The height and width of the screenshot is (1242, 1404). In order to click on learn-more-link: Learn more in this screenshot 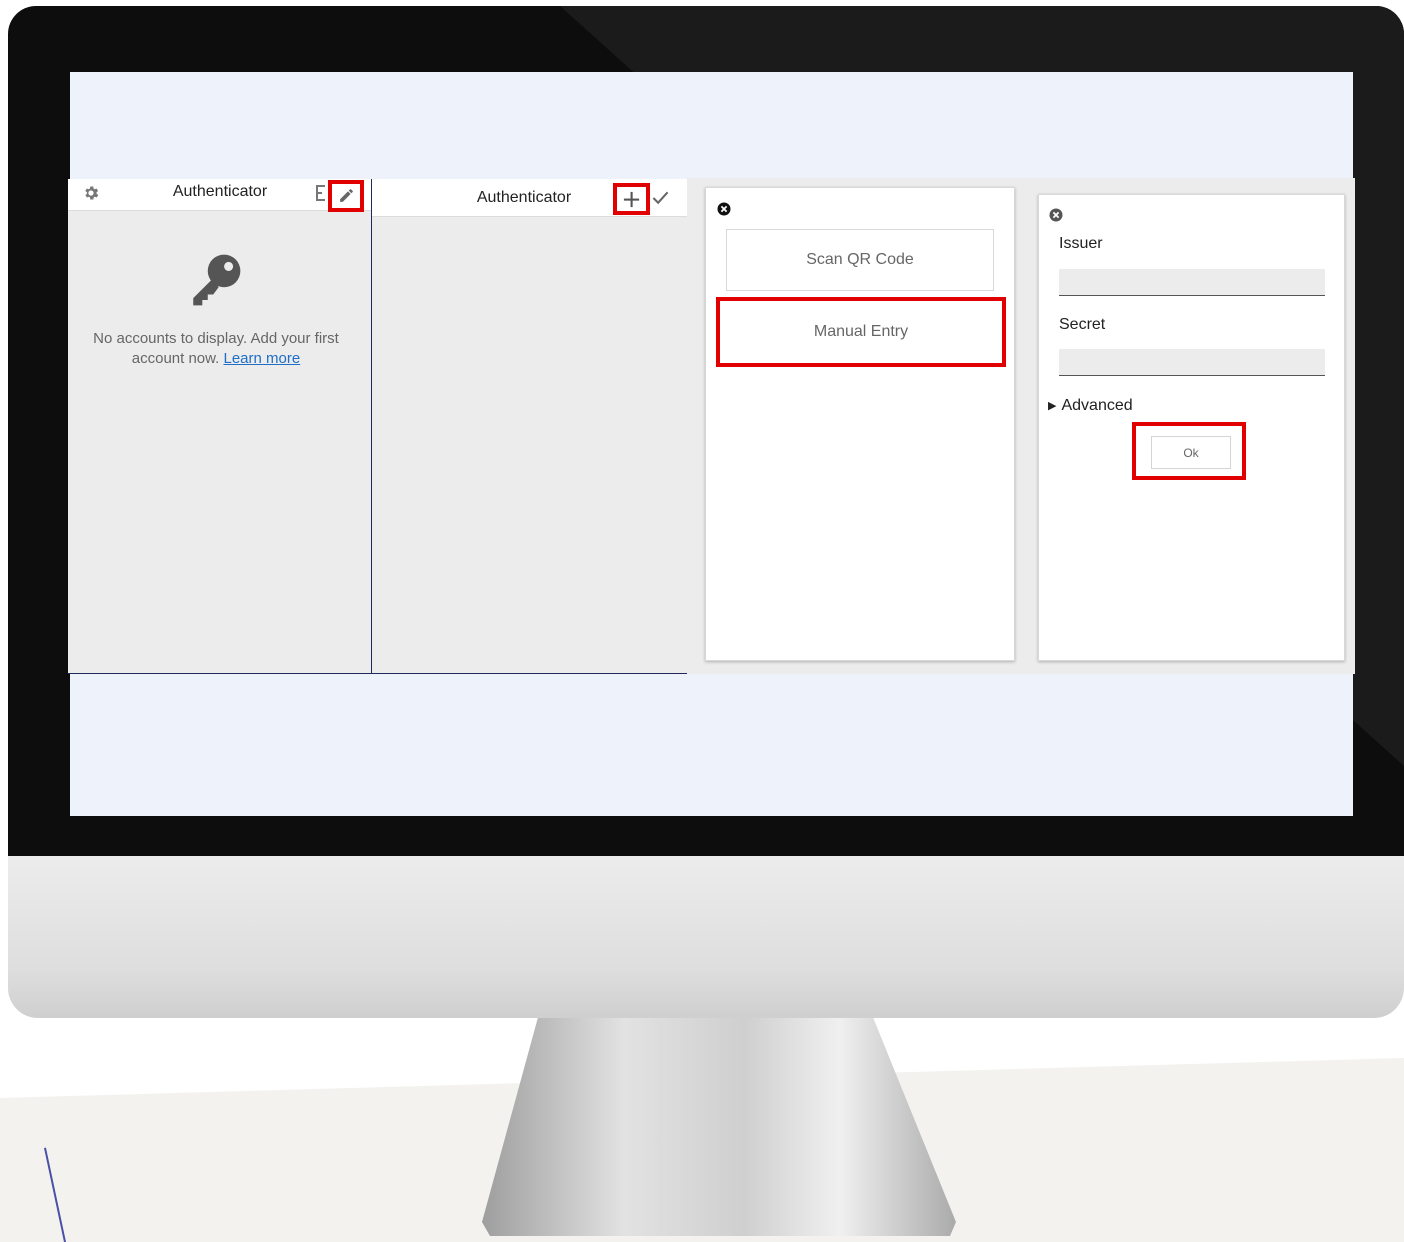, I will do `click(262, 358)`.